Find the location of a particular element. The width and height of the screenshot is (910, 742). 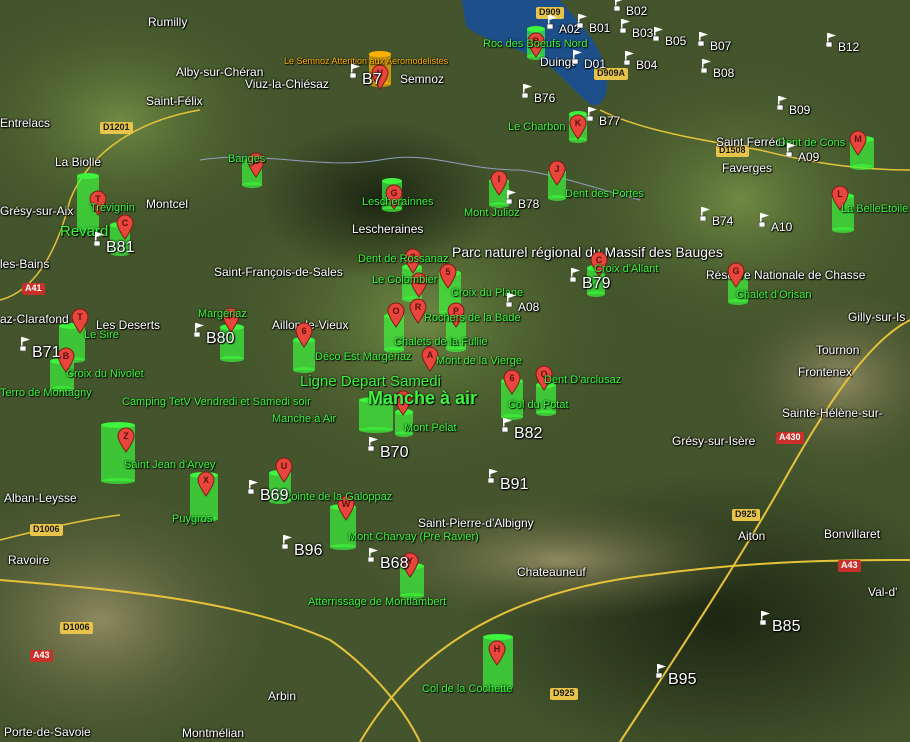

beacon-label: A09 is located at coordinates (808, 157).